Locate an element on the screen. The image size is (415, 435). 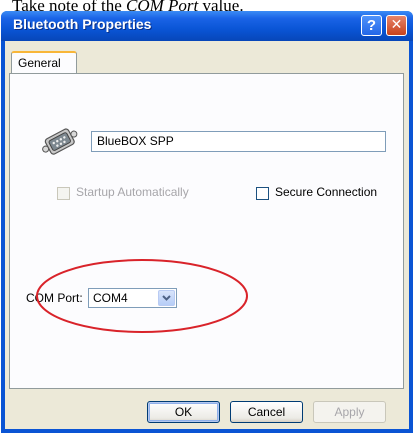
startup-automatically-checkbox is located at coordinates (63, 193).